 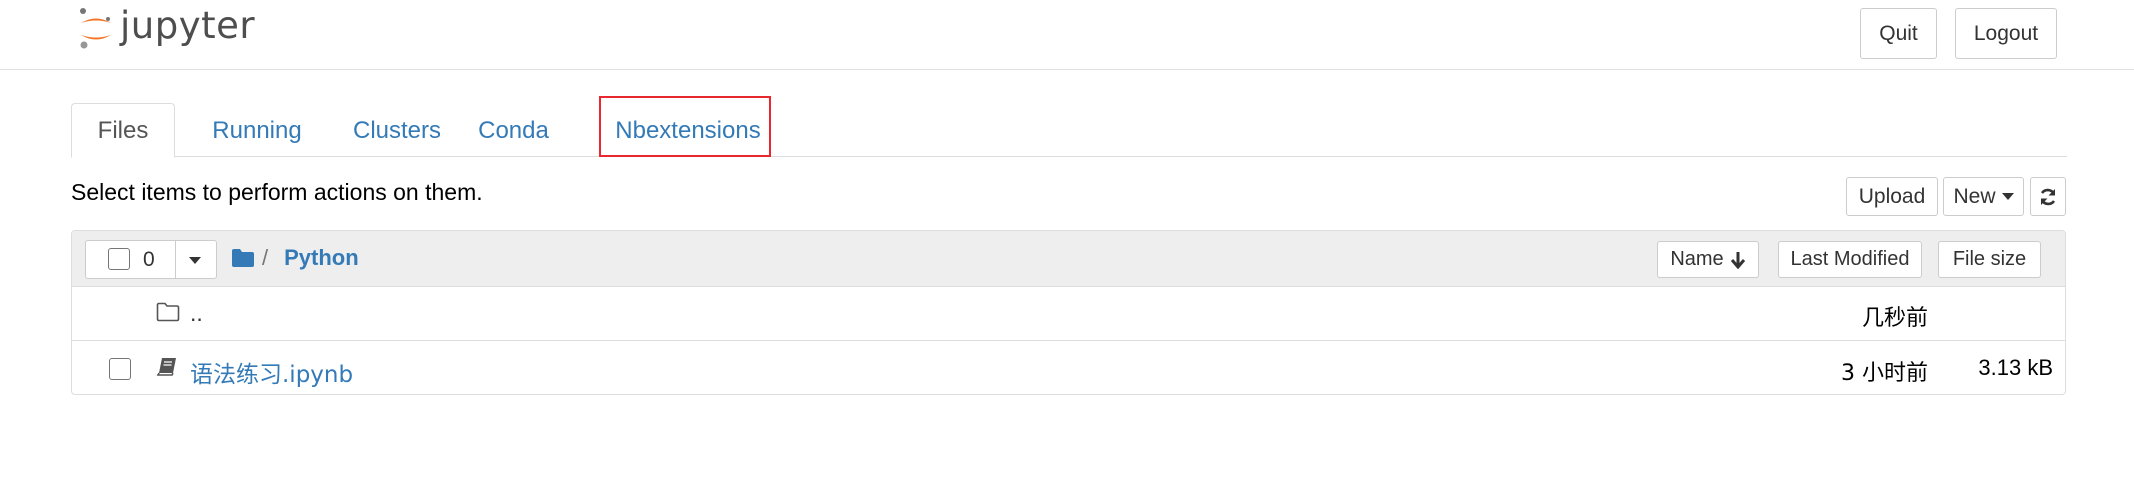 I want to click on tab-files: Files, so click(x=123, y=130).